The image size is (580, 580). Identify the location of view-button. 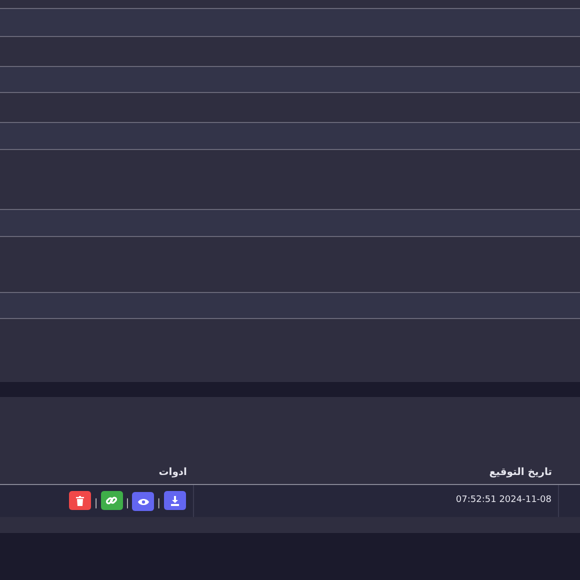
(143, 501).